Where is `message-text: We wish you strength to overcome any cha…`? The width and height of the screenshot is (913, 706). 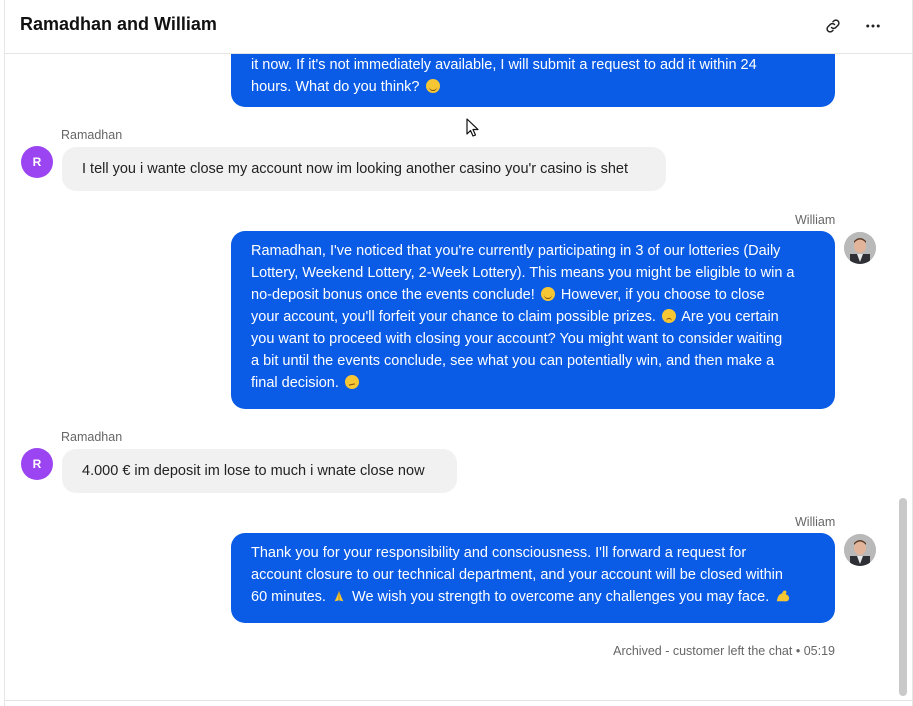 message-text: We wish you strength to overcome any cha… is located at coordinates (561, 597).